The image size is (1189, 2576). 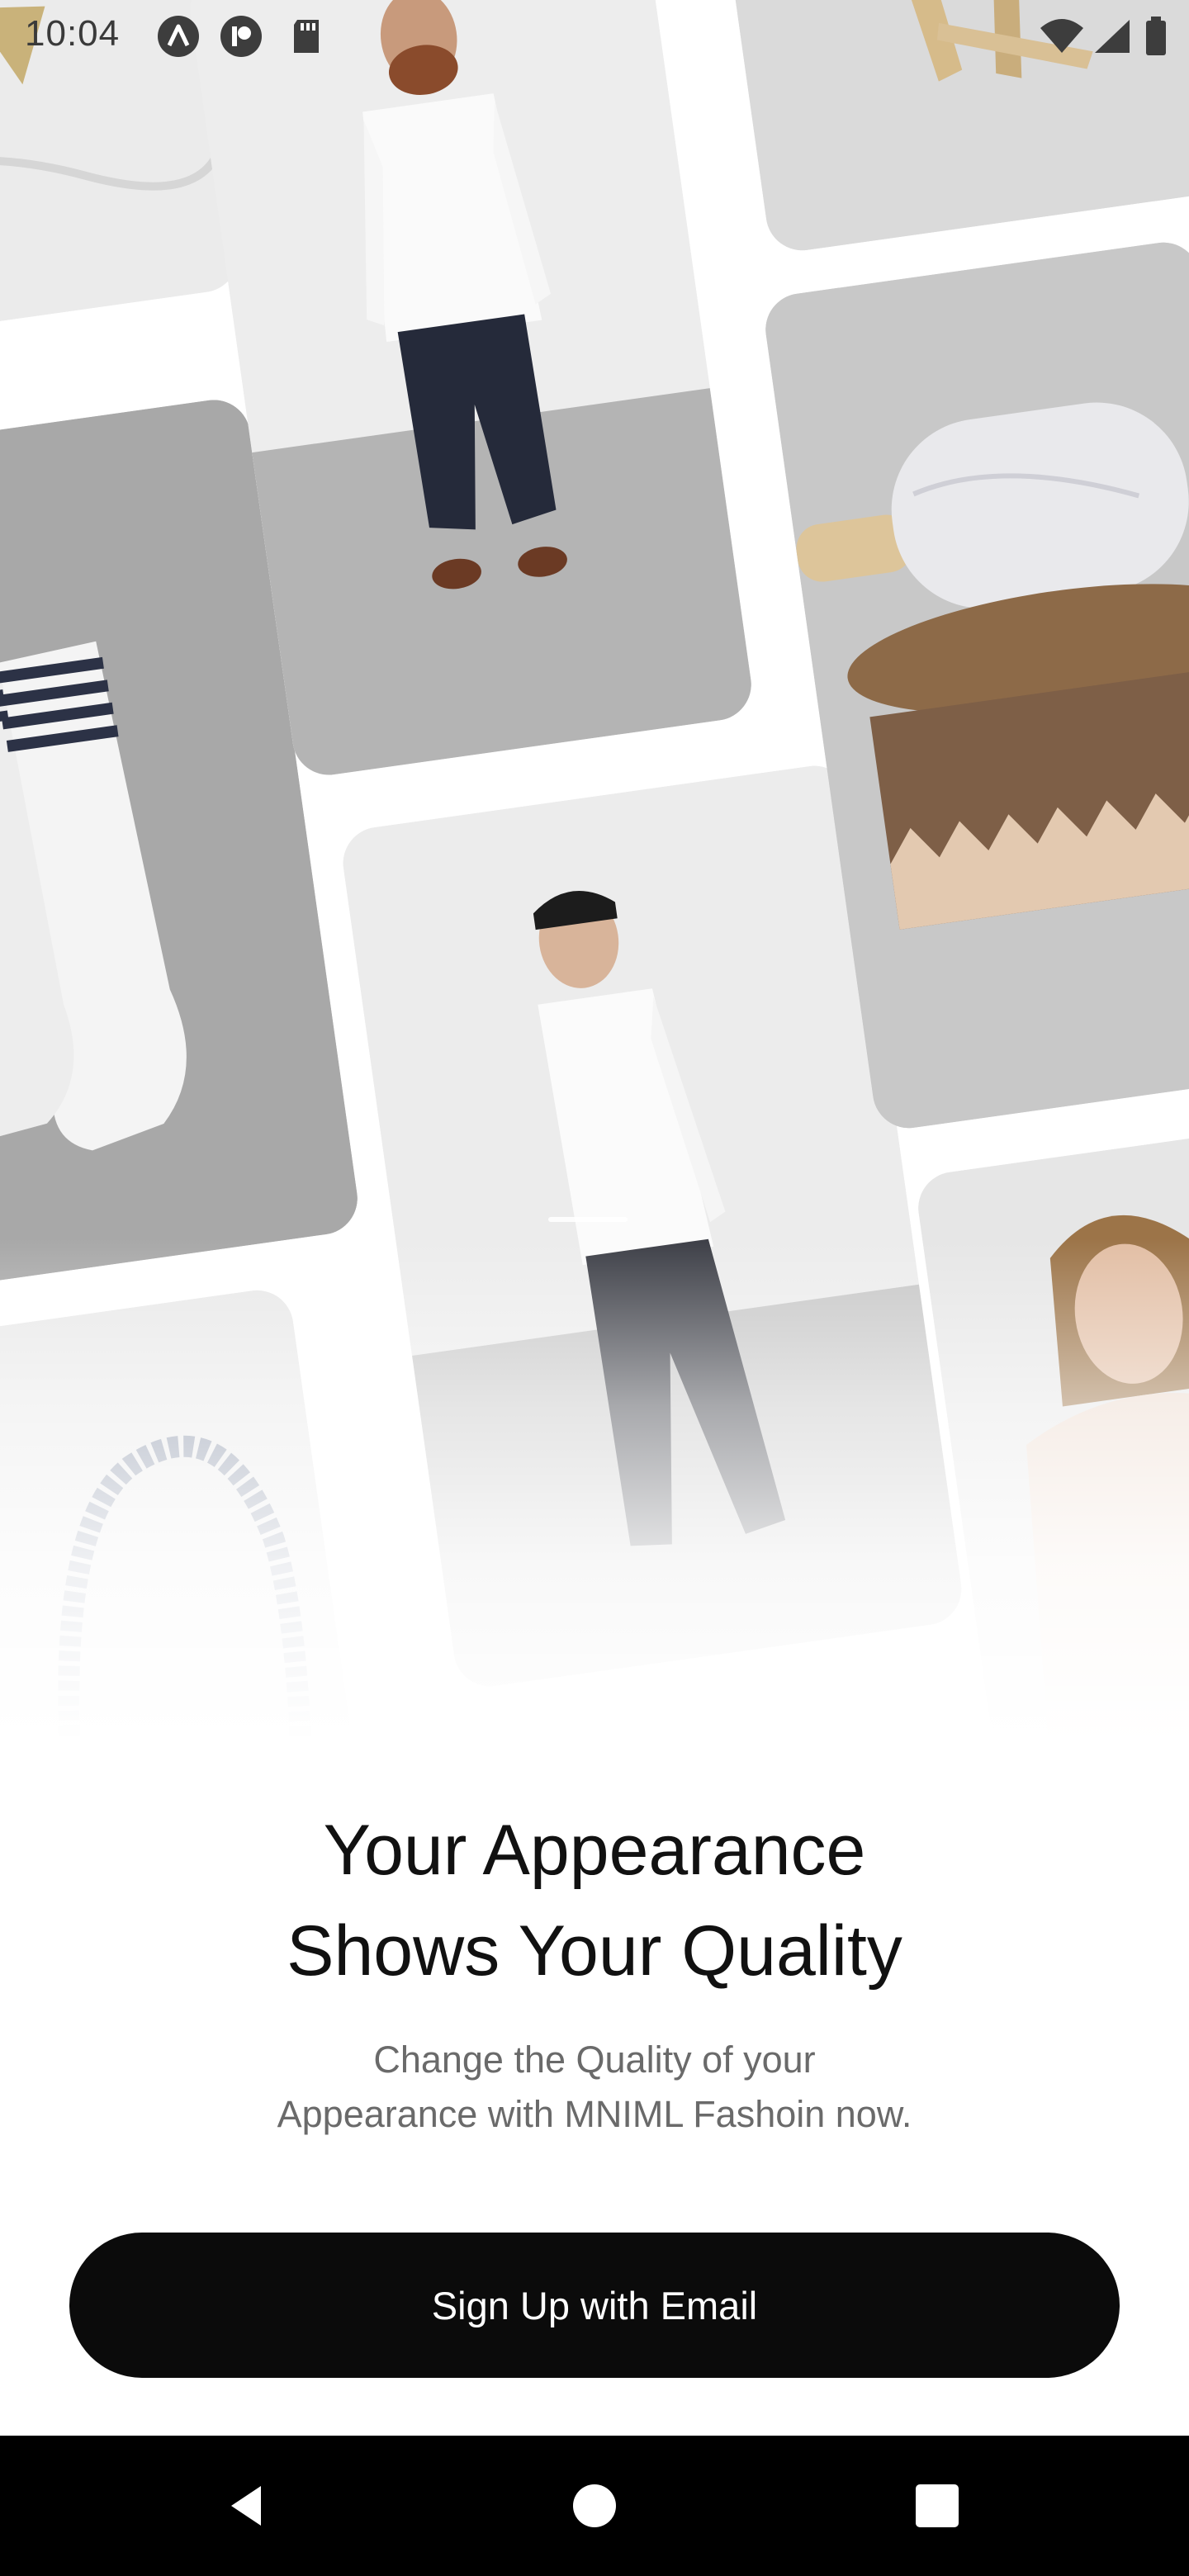 I want to click on recents-icon, so click(x=937, y=2505).